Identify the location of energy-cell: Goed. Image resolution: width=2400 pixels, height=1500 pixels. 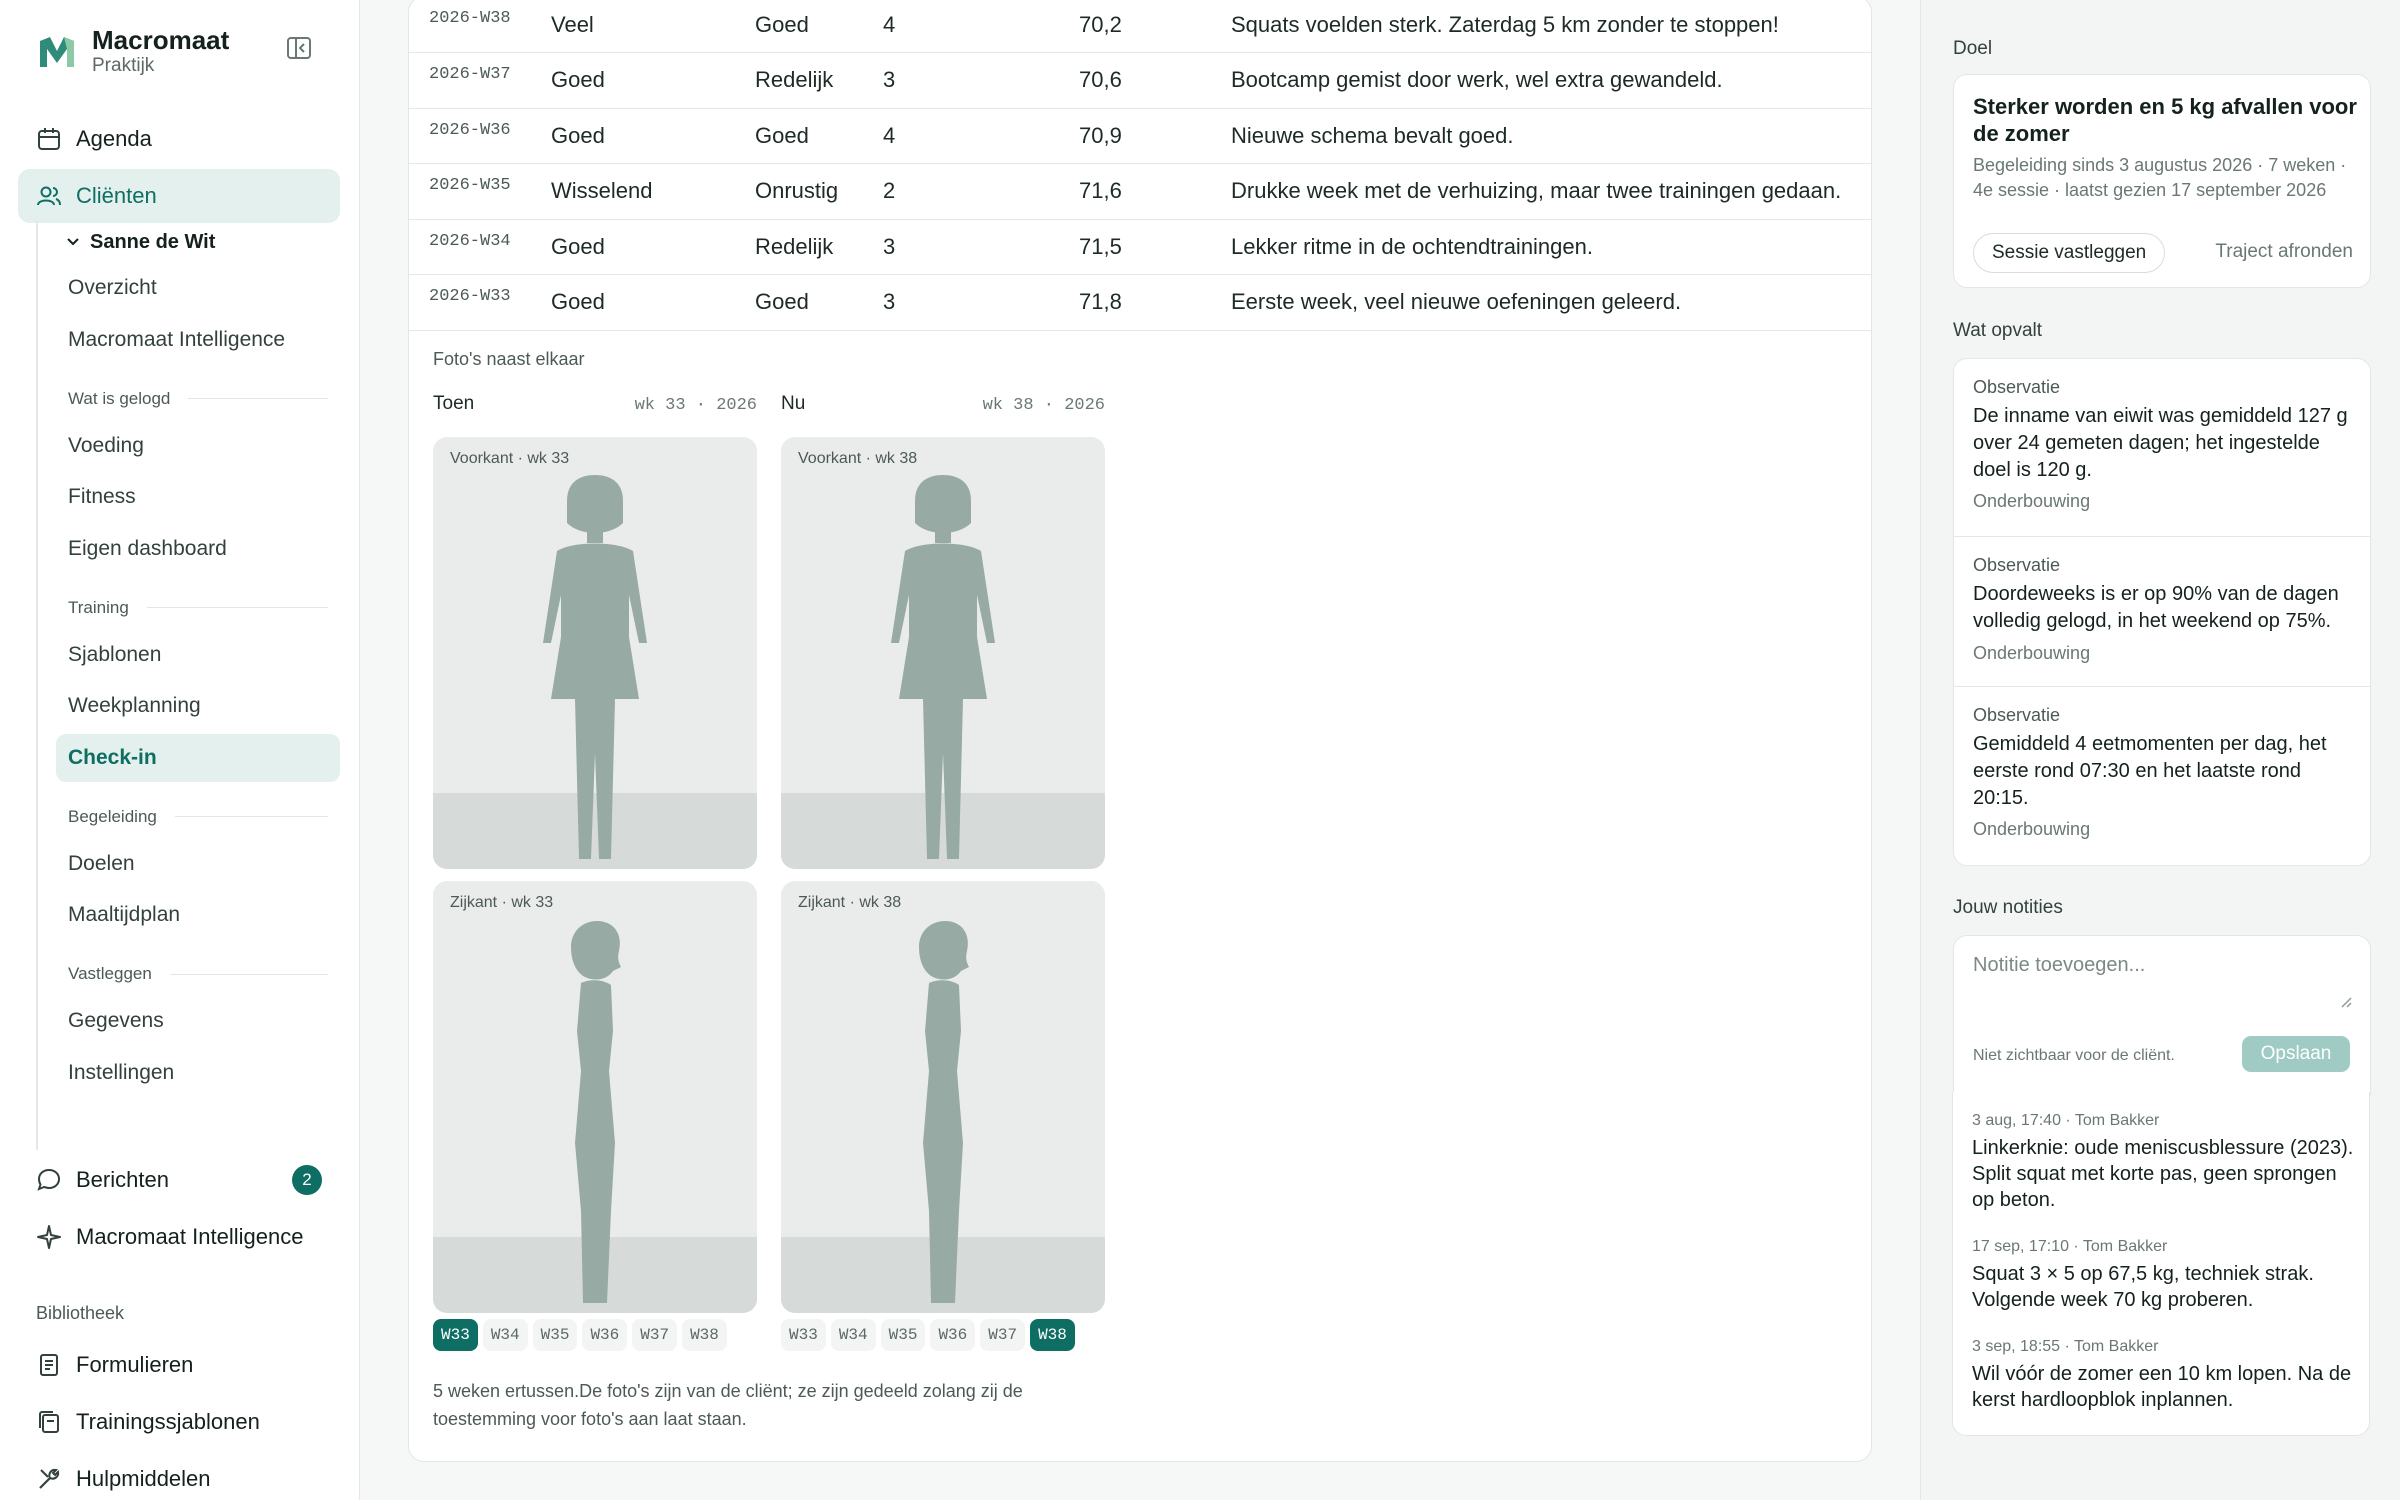
(653, 302).